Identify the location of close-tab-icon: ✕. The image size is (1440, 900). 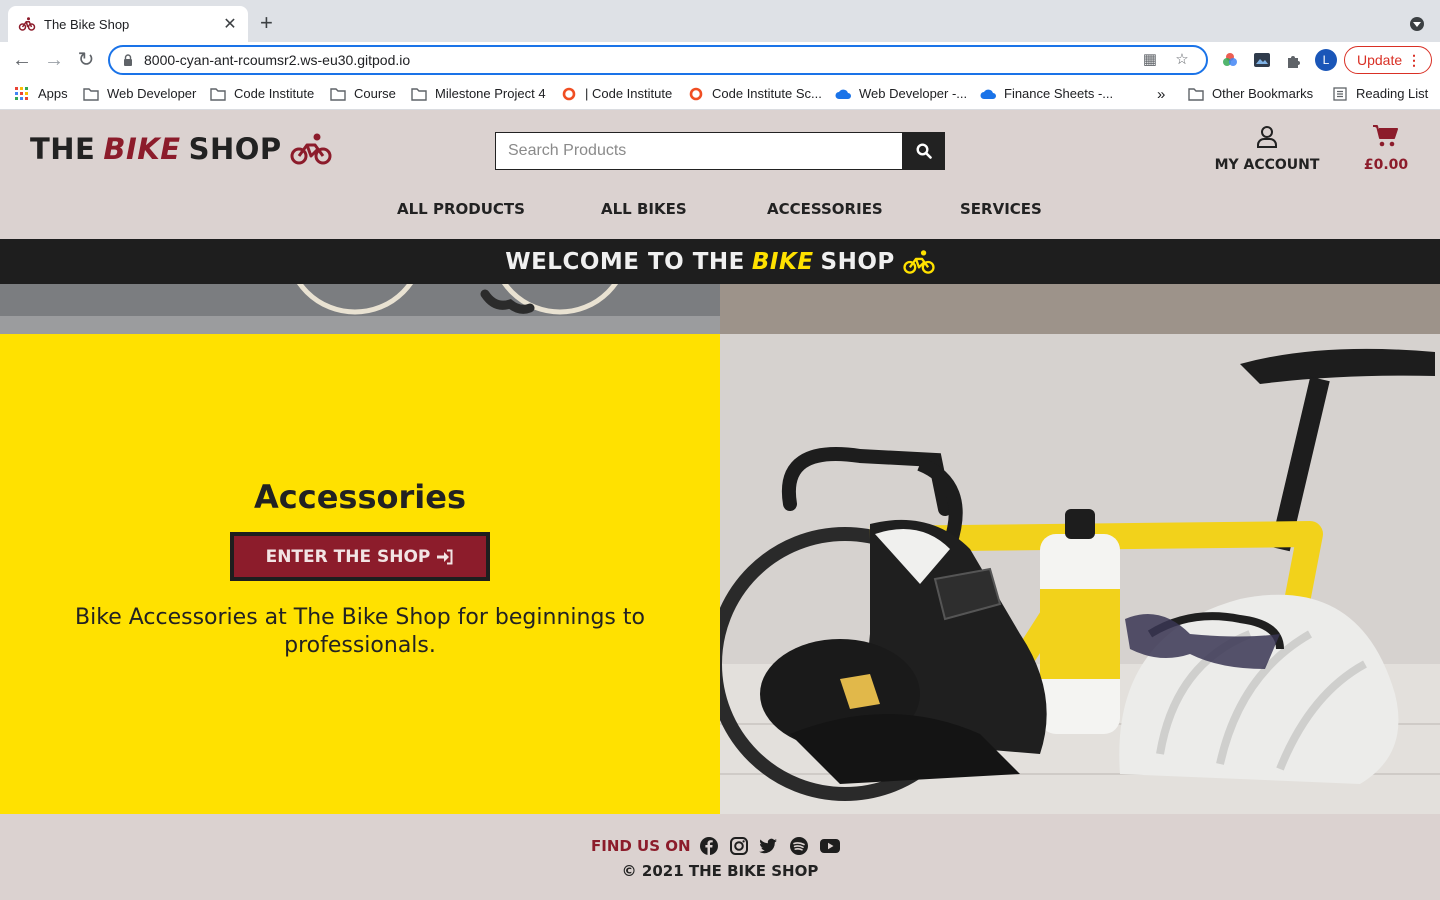
(230, 24).